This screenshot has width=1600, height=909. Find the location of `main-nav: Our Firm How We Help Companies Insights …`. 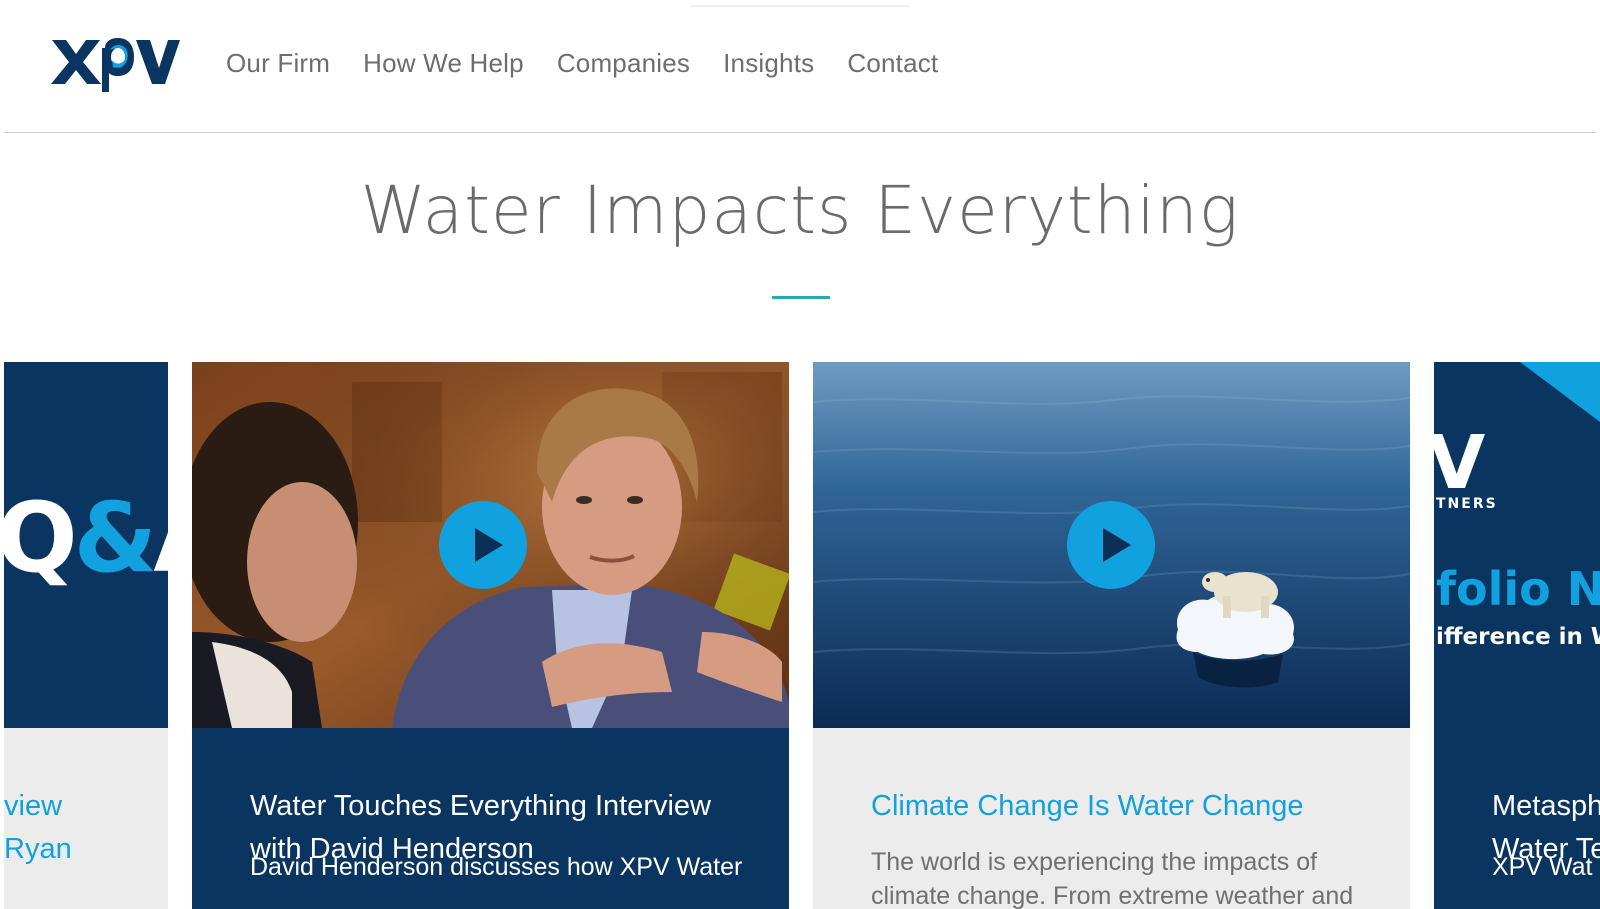

main-nav: Our Firm How We Help Companies Insights … is located at coordinates (582, 63).